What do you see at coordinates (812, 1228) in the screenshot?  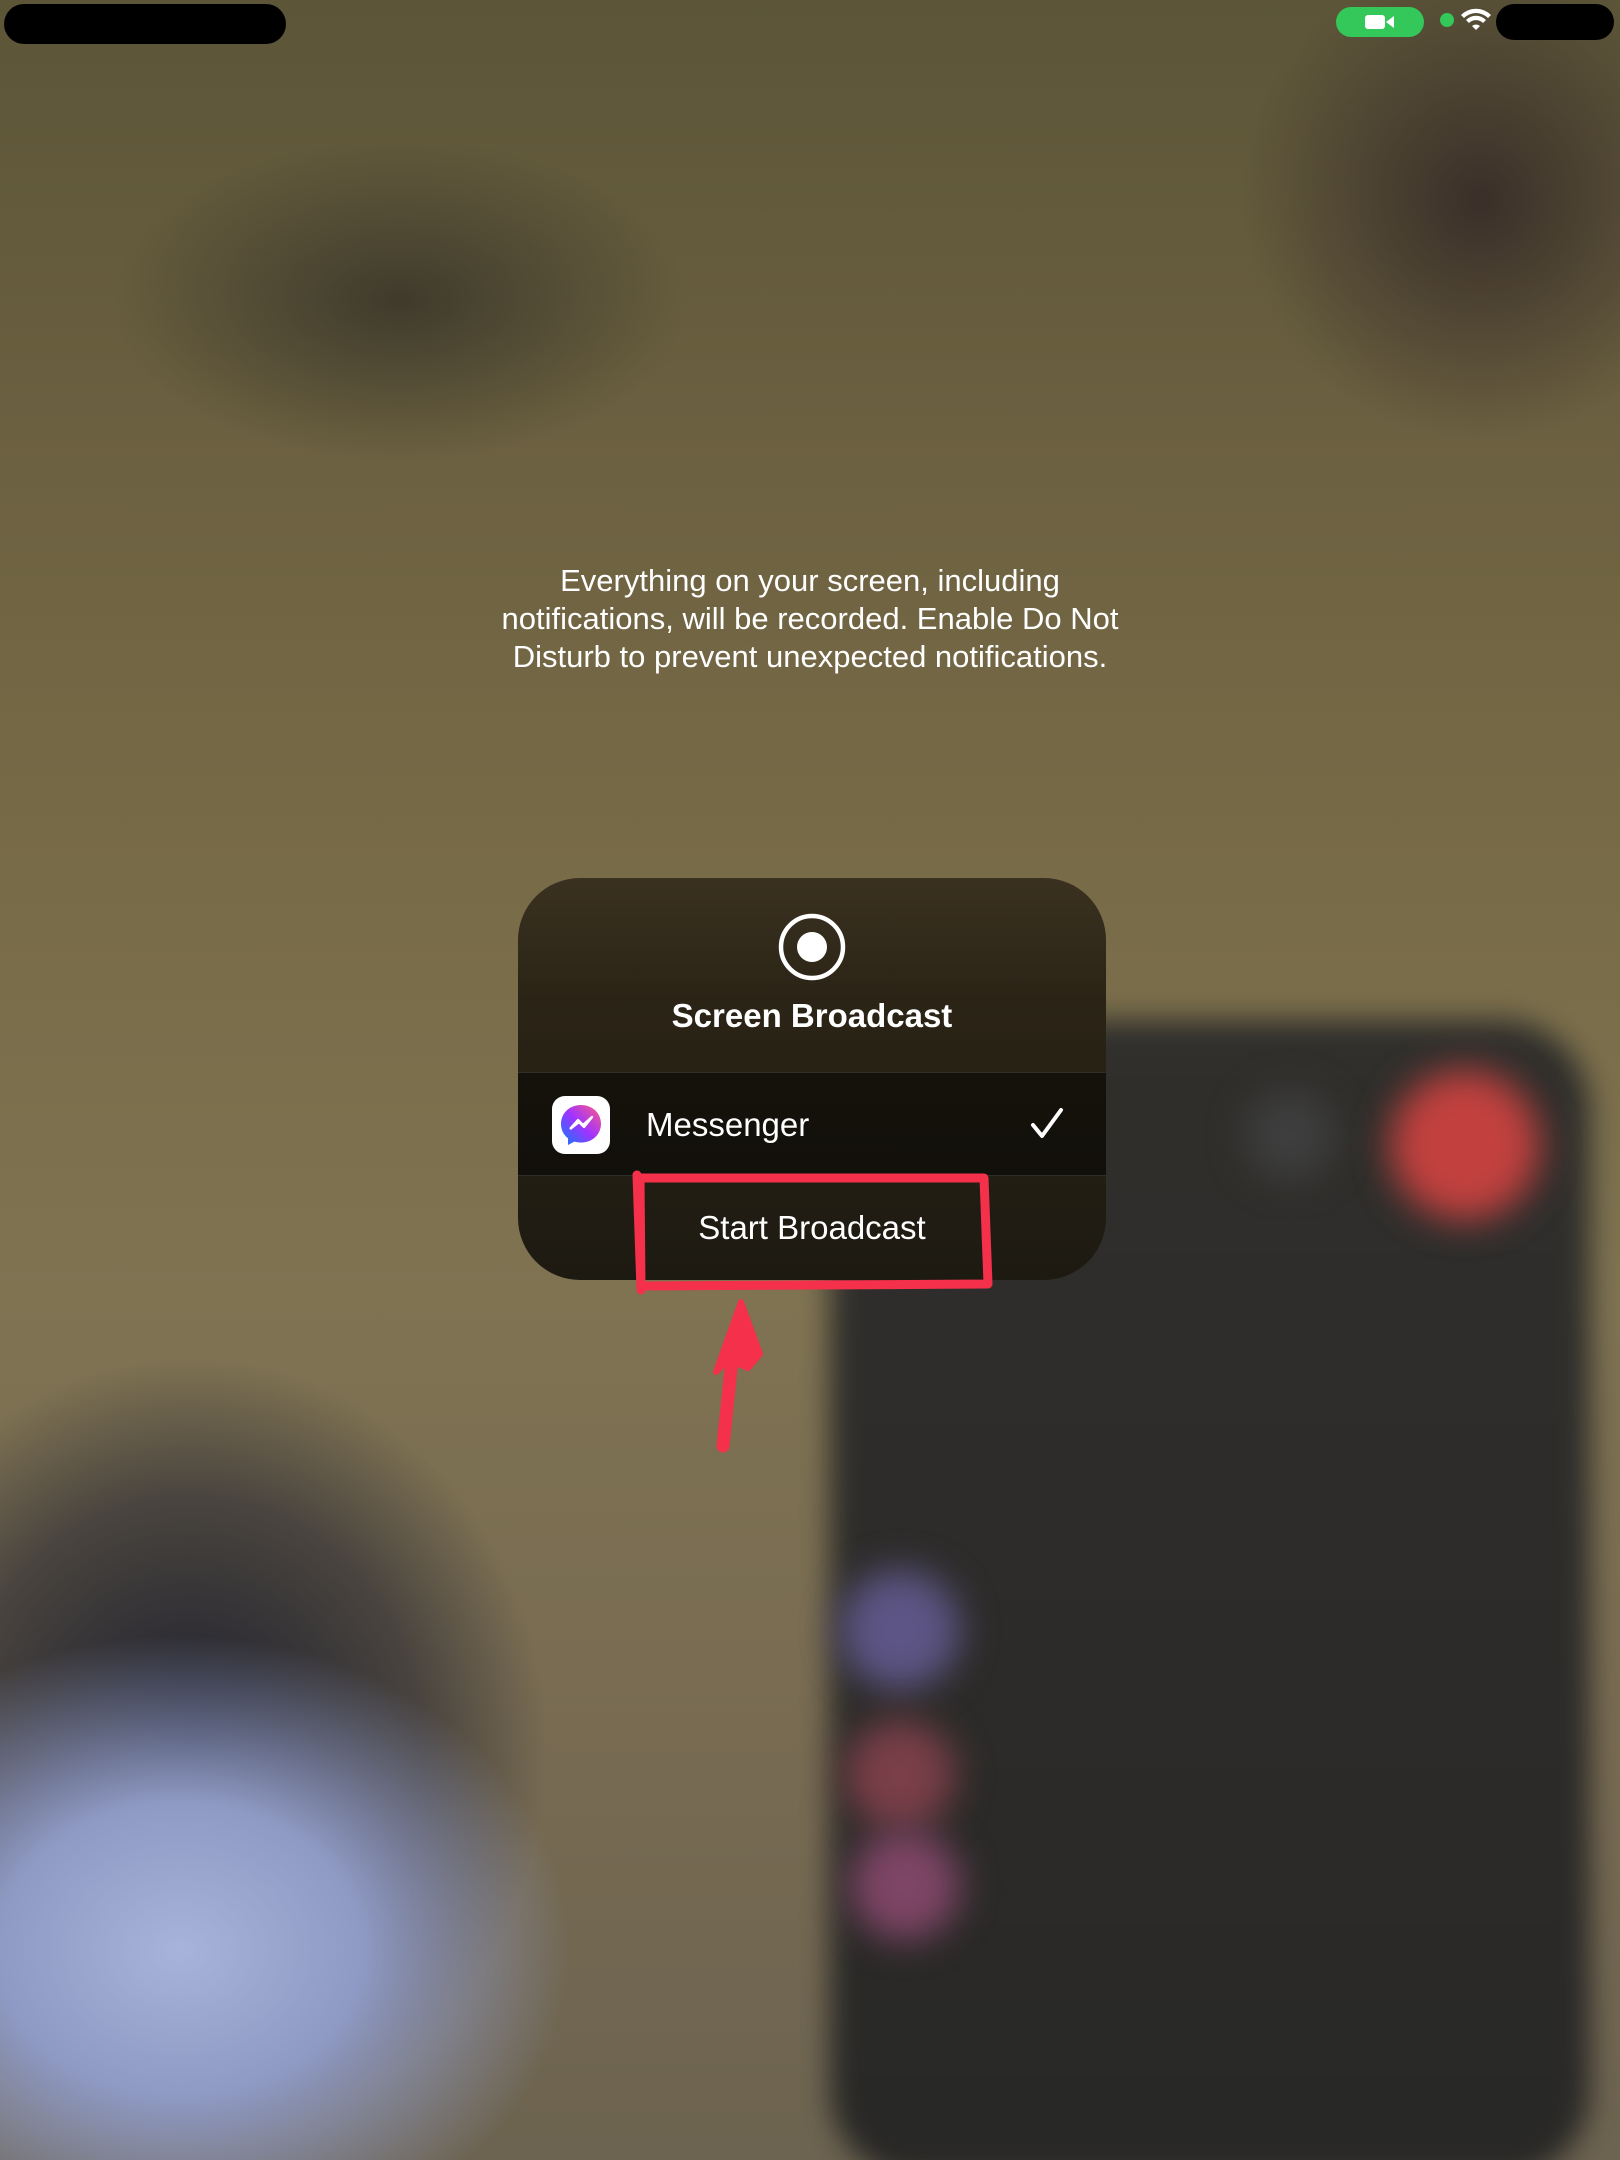 I see `start-broadcast-button: Start Broadcast` at bounding box center [812, 1228].